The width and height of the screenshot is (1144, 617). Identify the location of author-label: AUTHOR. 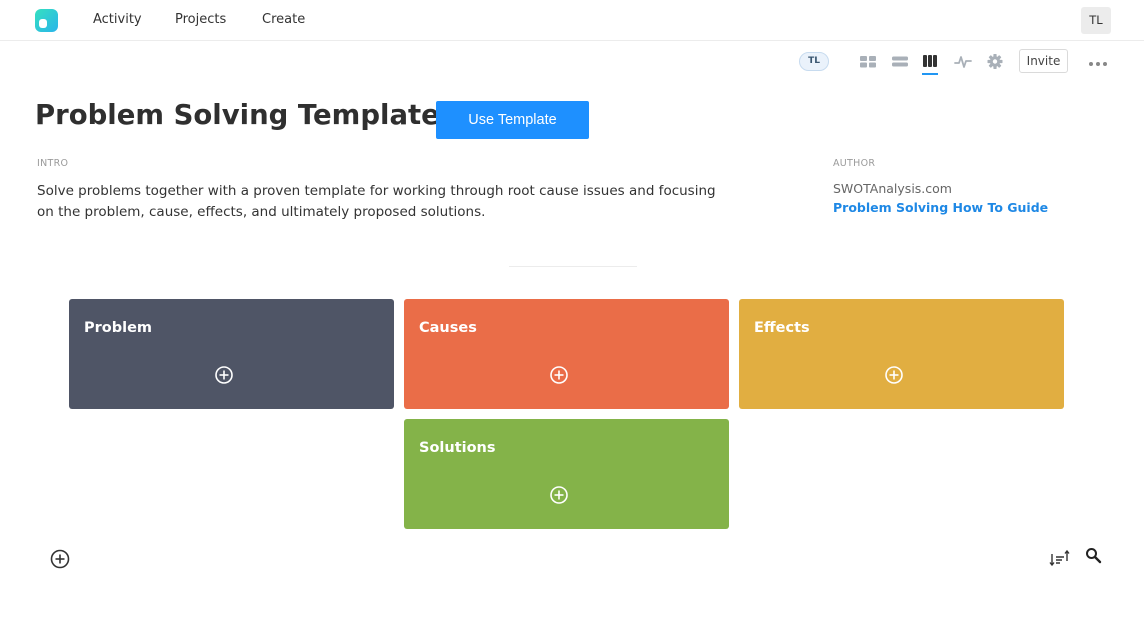
(854, 163).